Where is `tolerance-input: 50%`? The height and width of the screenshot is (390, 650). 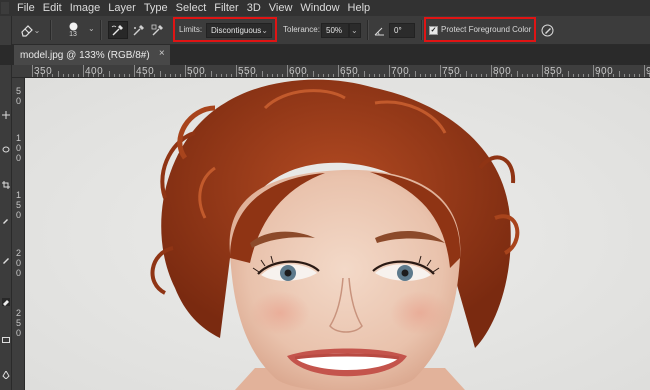
tolerance-input: 50% is located at coordinates (335, 30).